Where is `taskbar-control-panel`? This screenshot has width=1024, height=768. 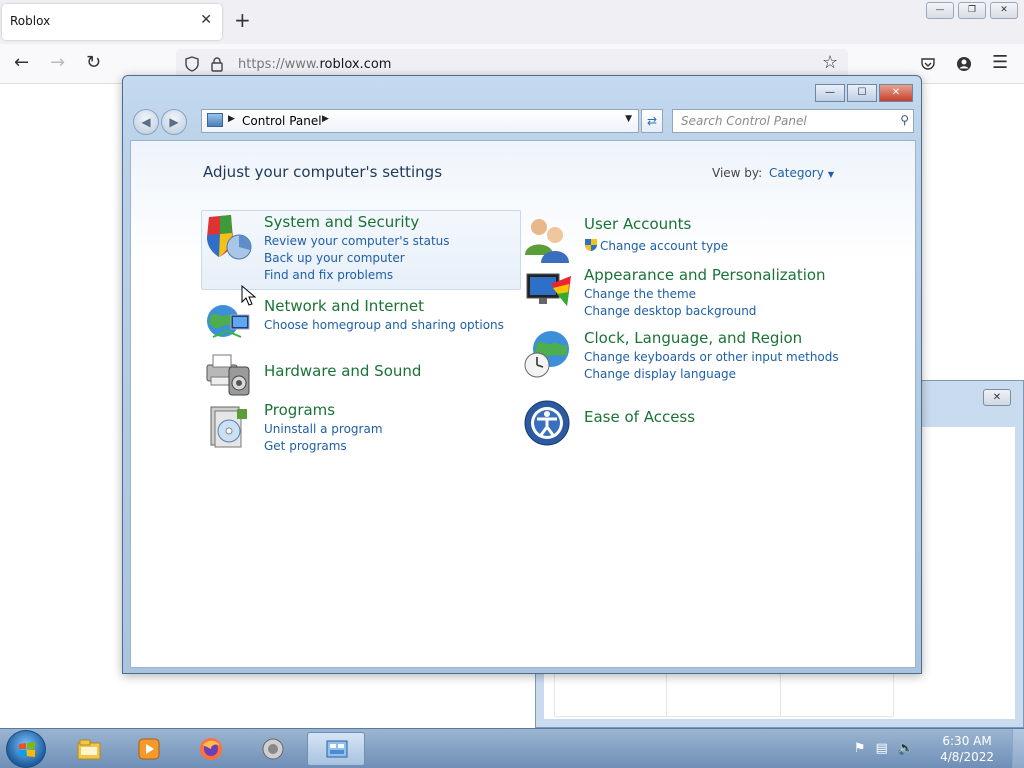
taskbar-control-panel is located at coordinates (336, 749).